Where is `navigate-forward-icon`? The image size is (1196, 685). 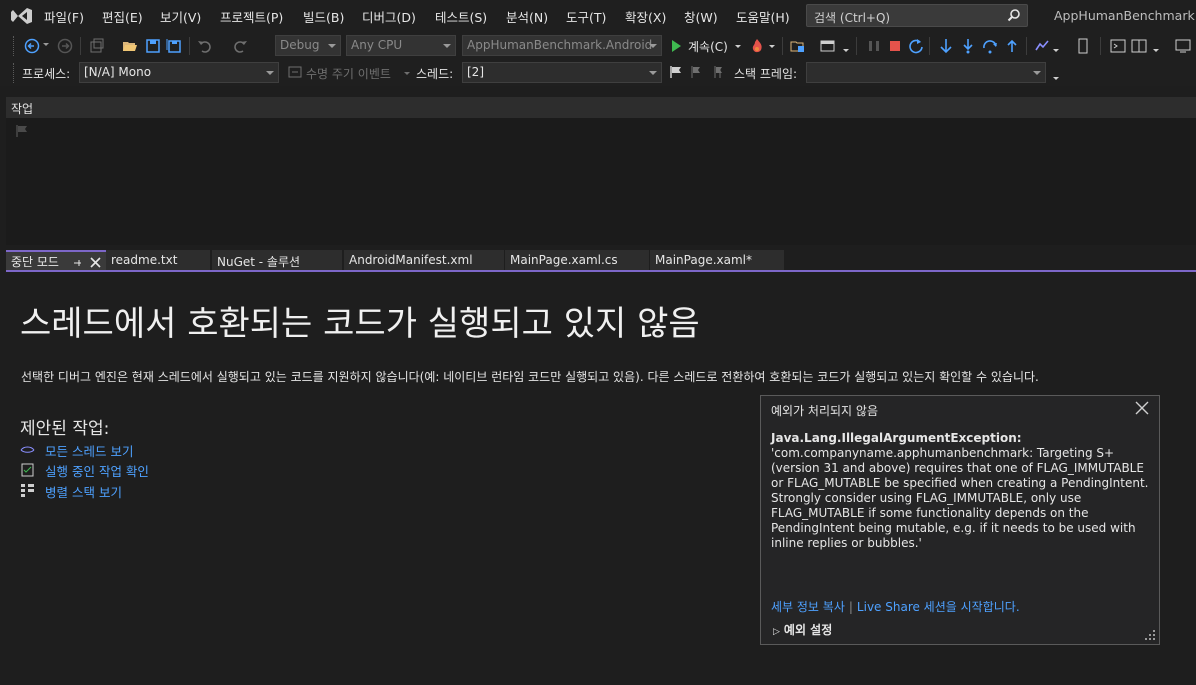 navigate-forward-icon is located at coordinates (65, 46).